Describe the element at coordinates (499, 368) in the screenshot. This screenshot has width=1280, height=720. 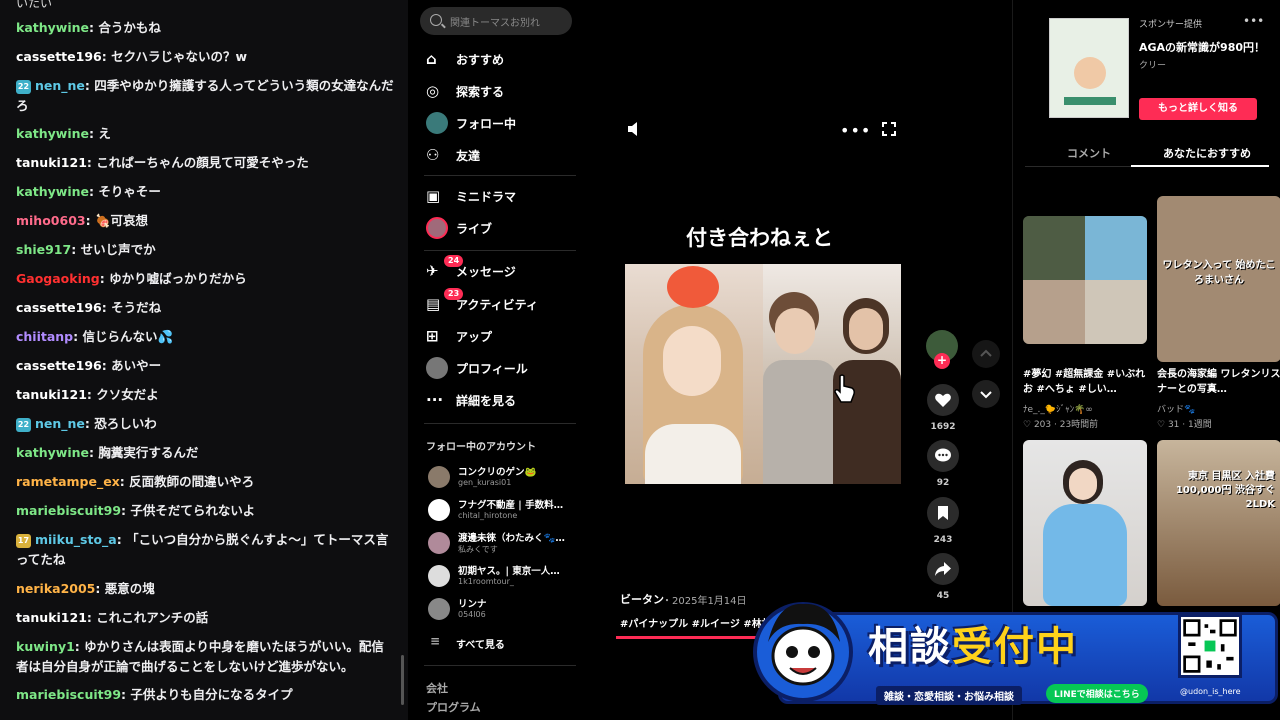
I see `sidebar-item: プロフィール` at that location.